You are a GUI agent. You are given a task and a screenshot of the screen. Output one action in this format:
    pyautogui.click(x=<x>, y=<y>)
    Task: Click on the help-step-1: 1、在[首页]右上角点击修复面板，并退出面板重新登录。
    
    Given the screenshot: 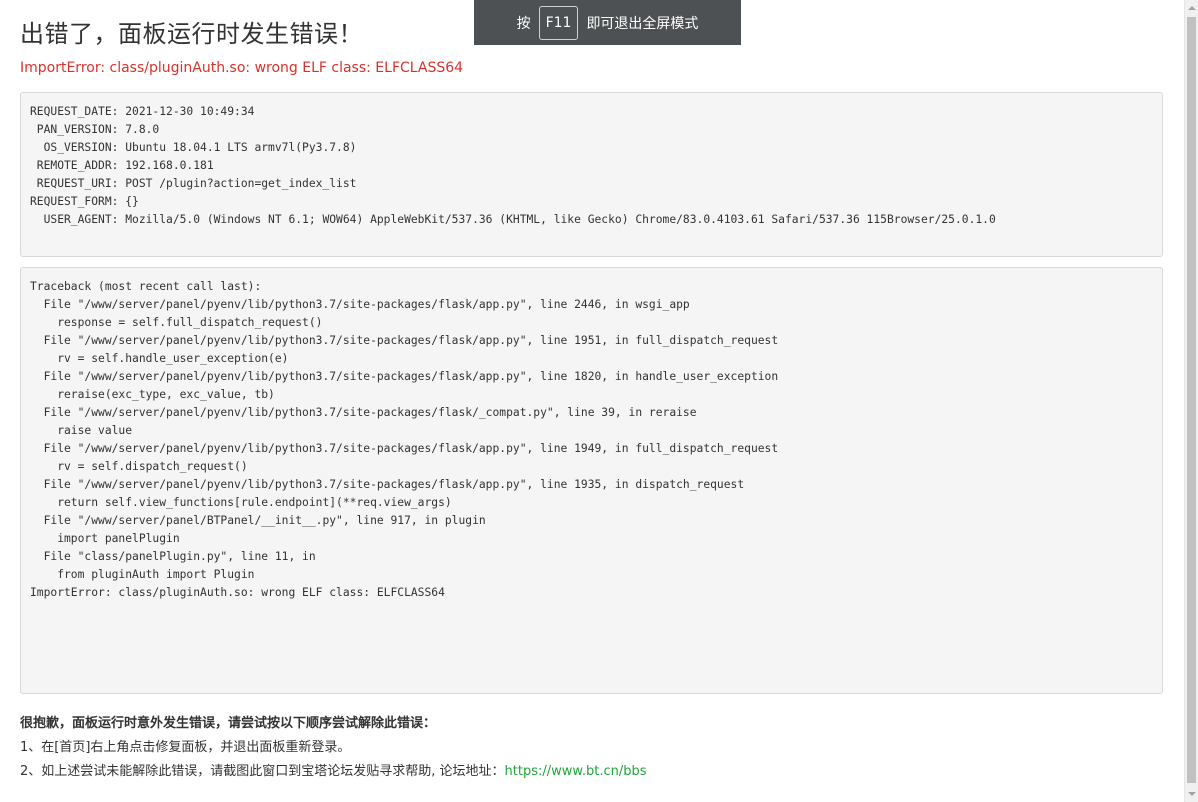 What is the action you would take?
    pyautogui.click(x=185, y=747)
    